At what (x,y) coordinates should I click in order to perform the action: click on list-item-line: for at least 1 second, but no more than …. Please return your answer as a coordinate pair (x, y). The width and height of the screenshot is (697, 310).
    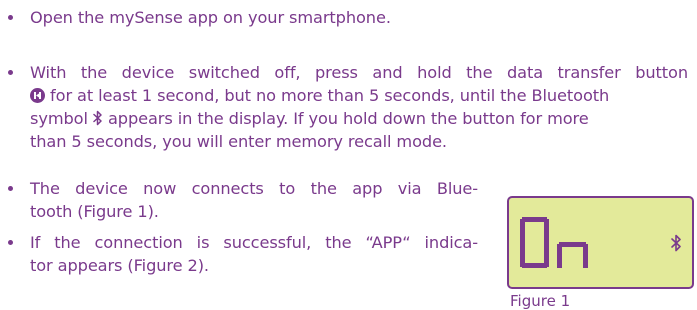
    Looking at the image, I should click on (359, 95).